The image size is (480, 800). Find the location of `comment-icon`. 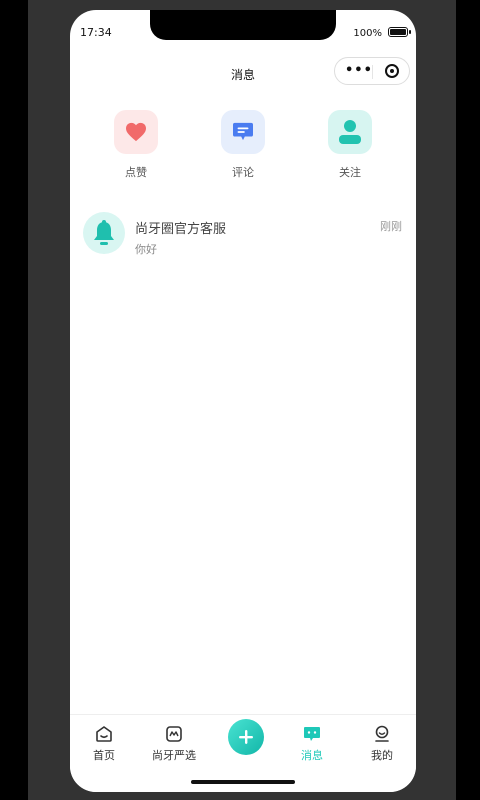

comment-icon is located at coordinates (243, 131).